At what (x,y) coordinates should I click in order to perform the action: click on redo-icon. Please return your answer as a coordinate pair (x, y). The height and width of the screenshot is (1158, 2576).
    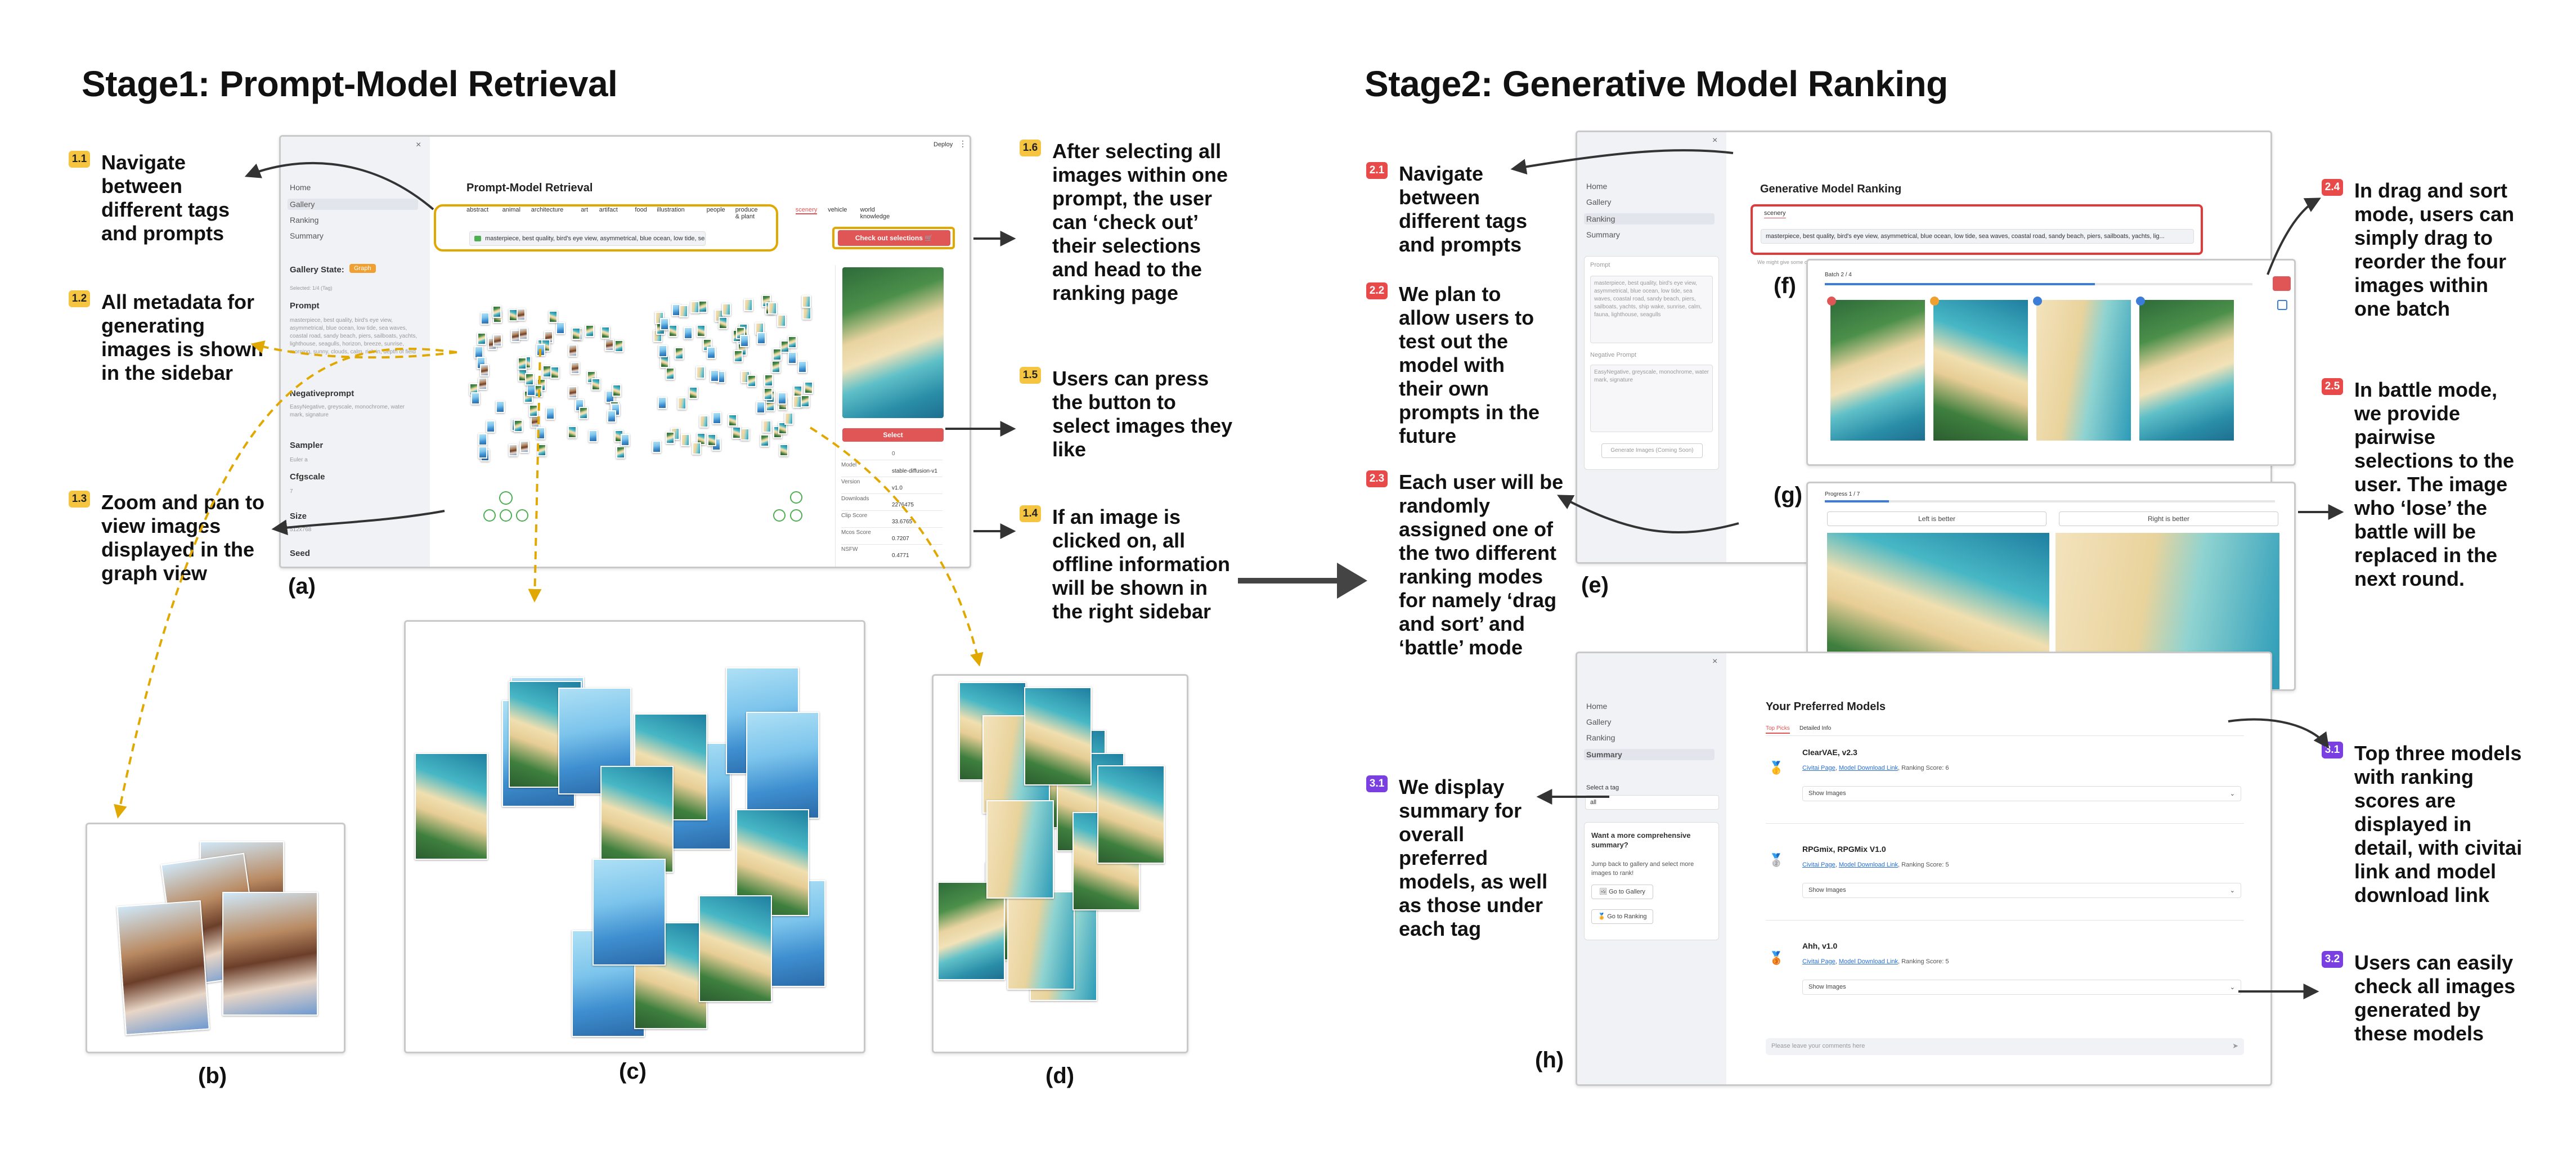
    Looking at the image, I should click on (796, 515).